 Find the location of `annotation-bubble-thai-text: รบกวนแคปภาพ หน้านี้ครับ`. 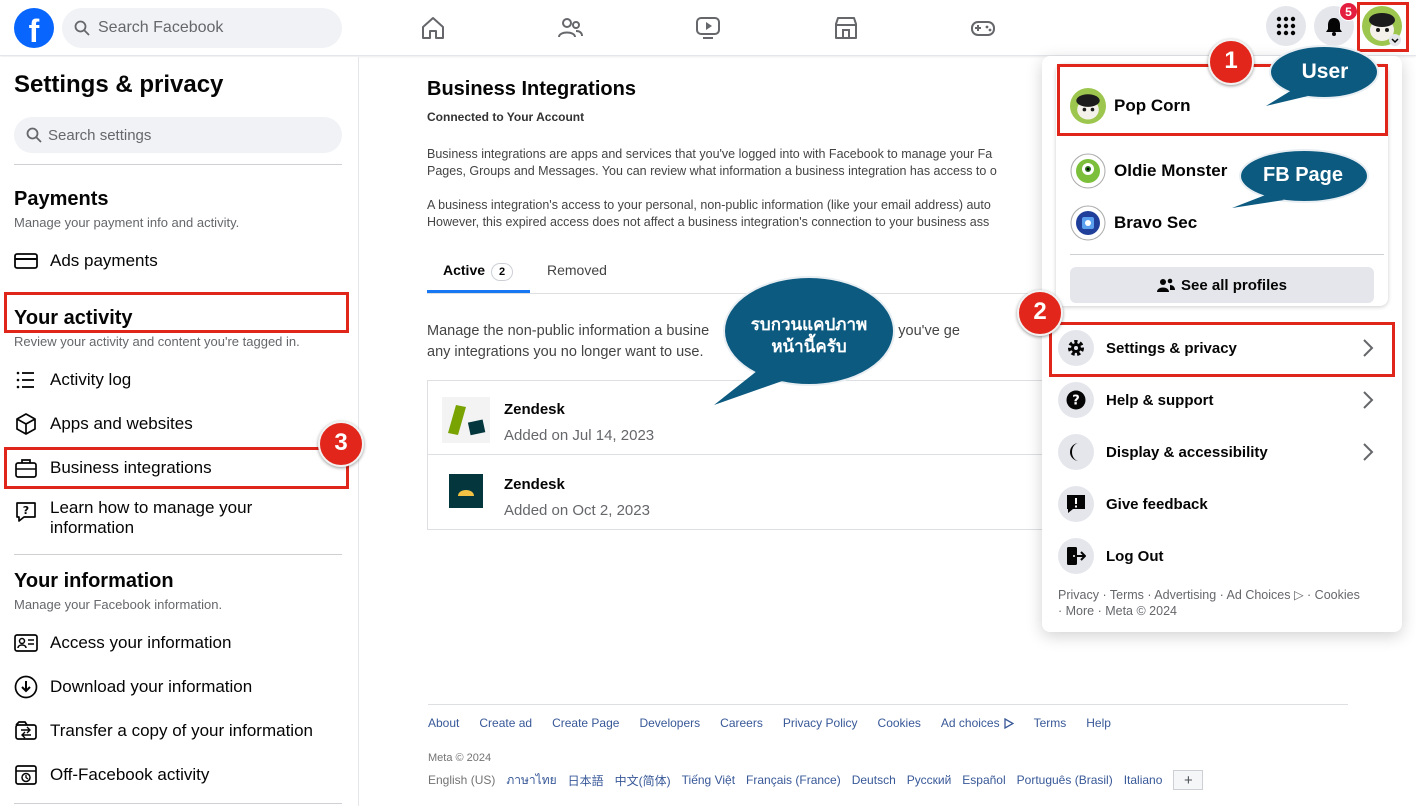

annotation-bubble-thai-text: รบกวนแคปภาพ หน้านี้ครับ is located at coordinates (809, 336).